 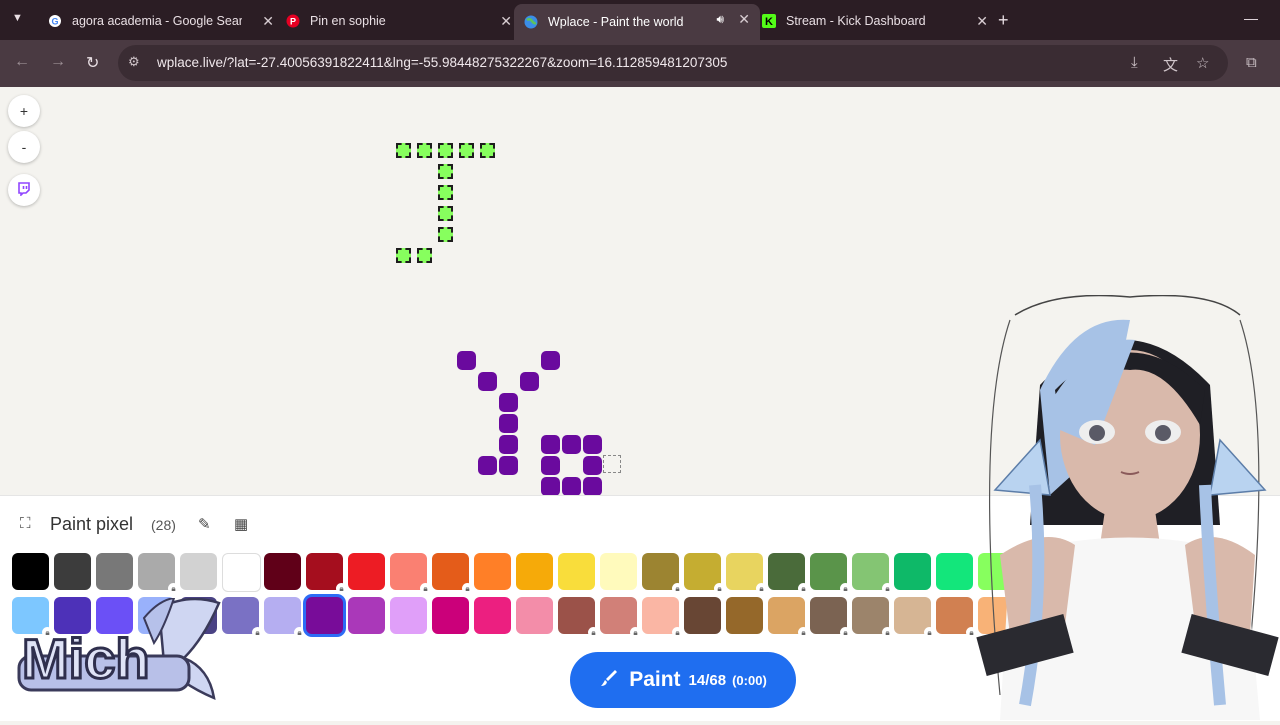 I want to click on tab-kick: K Stream - Kick Dashboard ✕, so click(x=875, y=21).